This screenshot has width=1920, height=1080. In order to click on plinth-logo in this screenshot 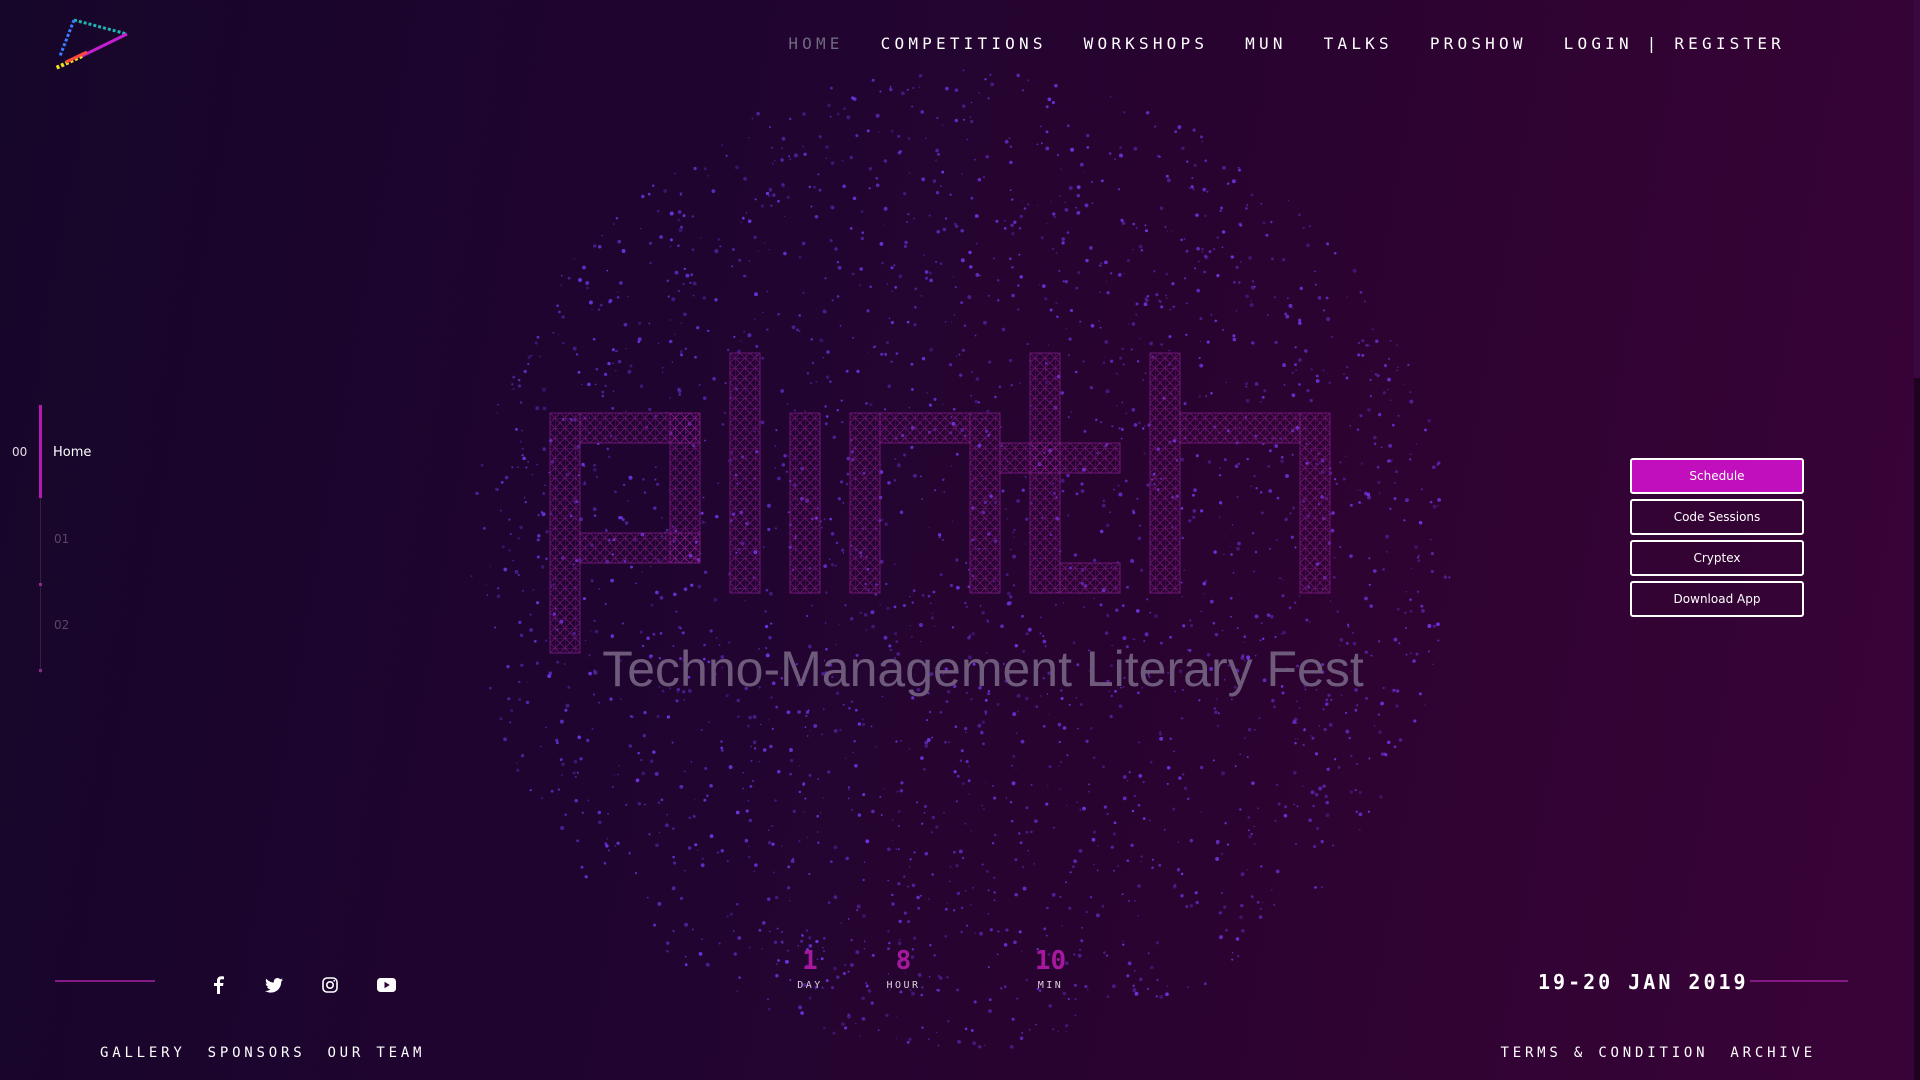, I will do `click(90, 45)`.